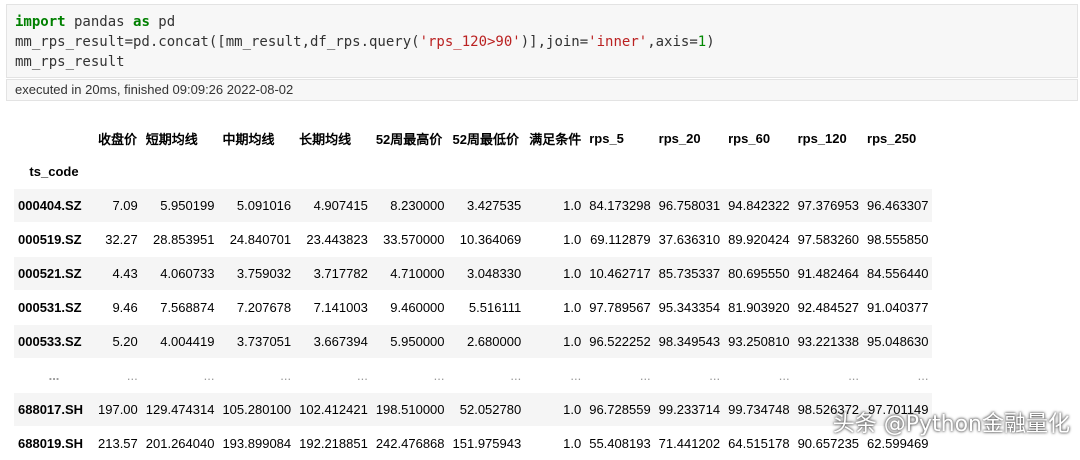 This screenshot has height=460, width=1080. What do you see at coordinates (333, 138) in the screenshot?
I see `column-header: 长期均线` at bounding box center [333, 138].